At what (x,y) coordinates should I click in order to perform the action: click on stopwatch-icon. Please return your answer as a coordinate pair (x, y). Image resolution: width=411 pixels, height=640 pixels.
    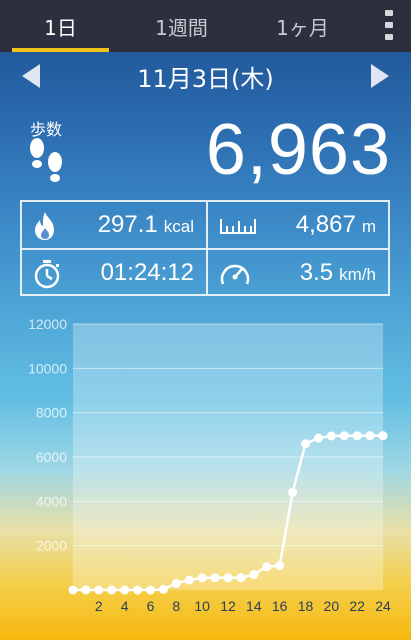
    Looking at the image, I should click on (47, 274).